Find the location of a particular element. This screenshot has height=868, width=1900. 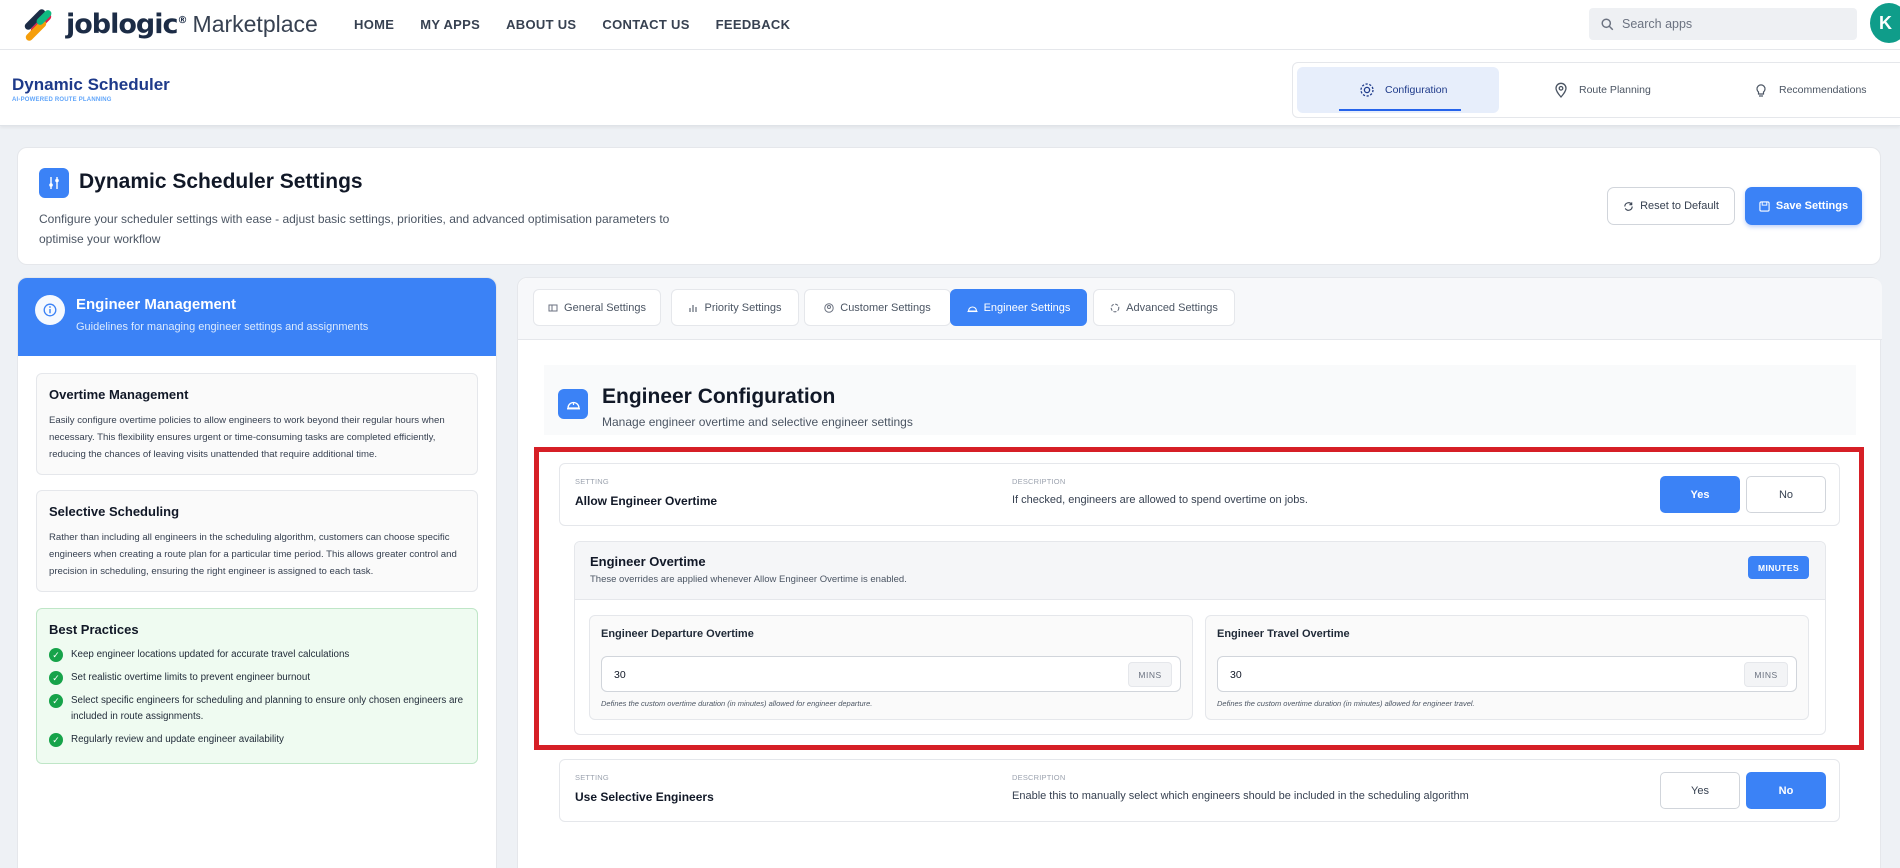

loader-icon is located at coordinates (1115, 307).